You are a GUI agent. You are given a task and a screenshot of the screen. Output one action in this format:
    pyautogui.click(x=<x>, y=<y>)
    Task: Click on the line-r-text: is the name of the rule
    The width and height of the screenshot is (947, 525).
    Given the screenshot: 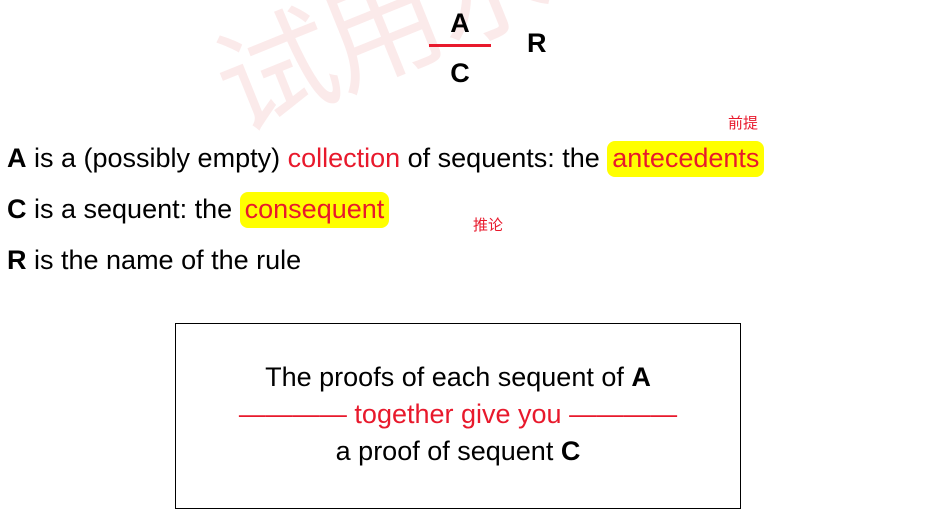 What is the action you would take?
    pyautogui.click(x=164, y=260)
    